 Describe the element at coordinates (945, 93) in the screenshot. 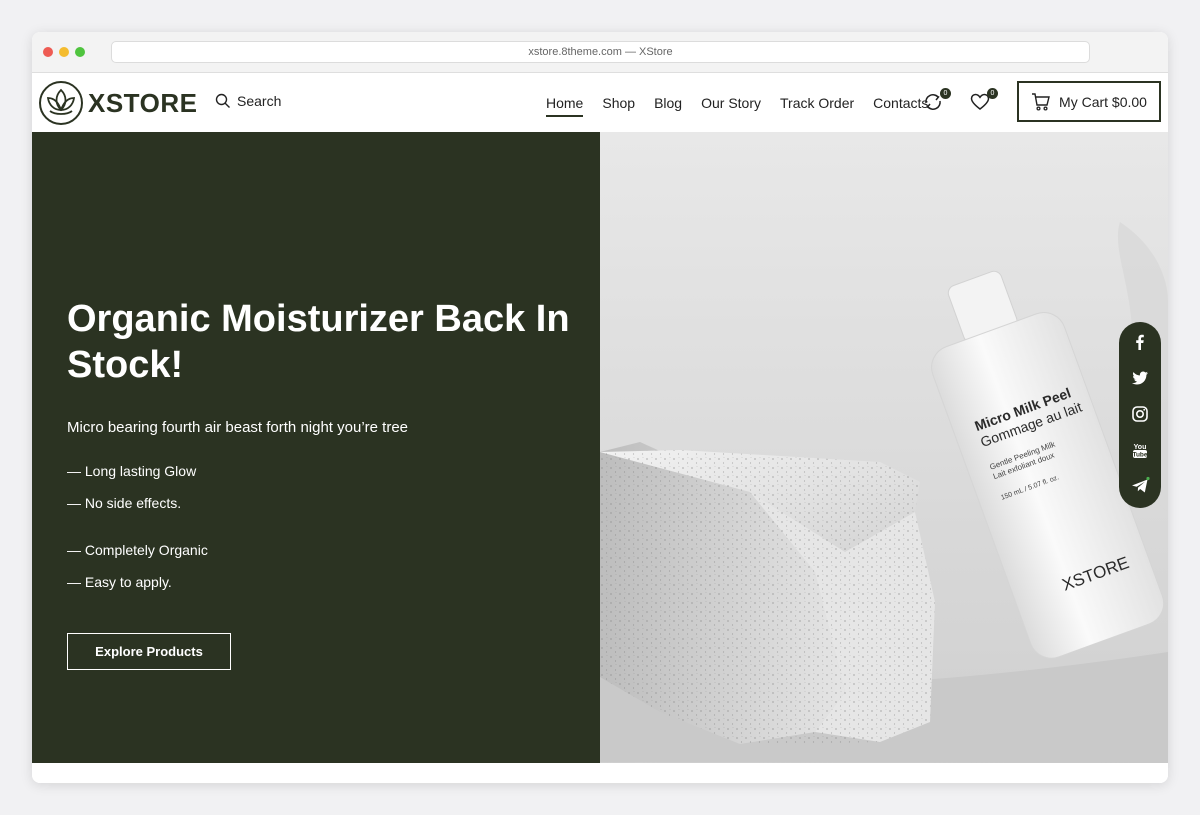

I see `compare-count-badge: 0` at that location.